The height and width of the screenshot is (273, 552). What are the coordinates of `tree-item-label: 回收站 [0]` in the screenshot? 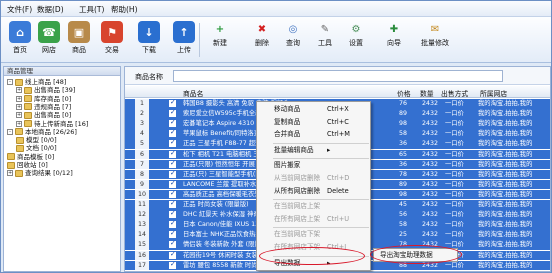 It's located at (32, 165).